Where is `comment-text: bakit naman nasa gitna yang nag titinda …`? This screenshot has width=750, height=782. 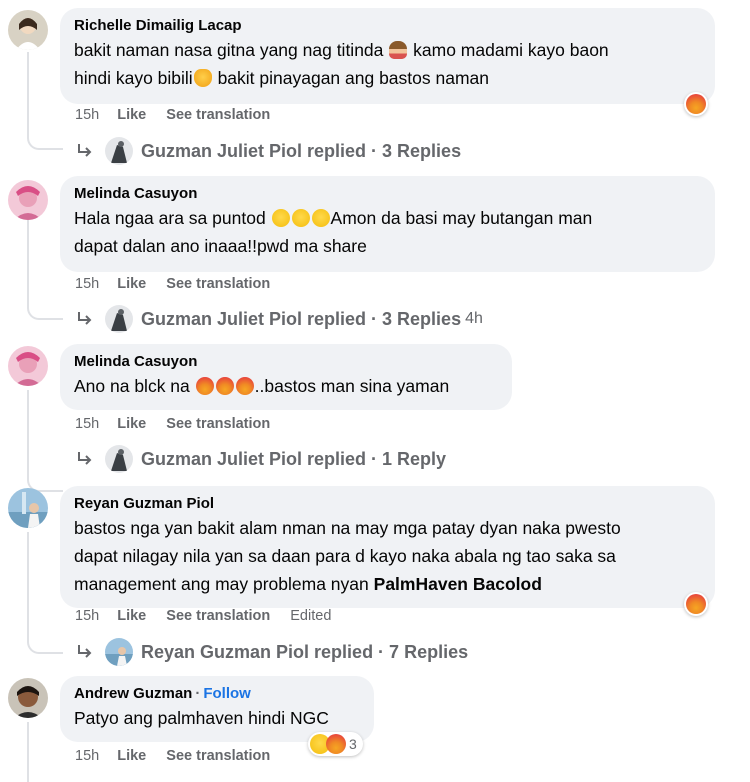
comment-text: bakit naman nasa gitna yang nag titinda … is located at coordinates (341, 64).